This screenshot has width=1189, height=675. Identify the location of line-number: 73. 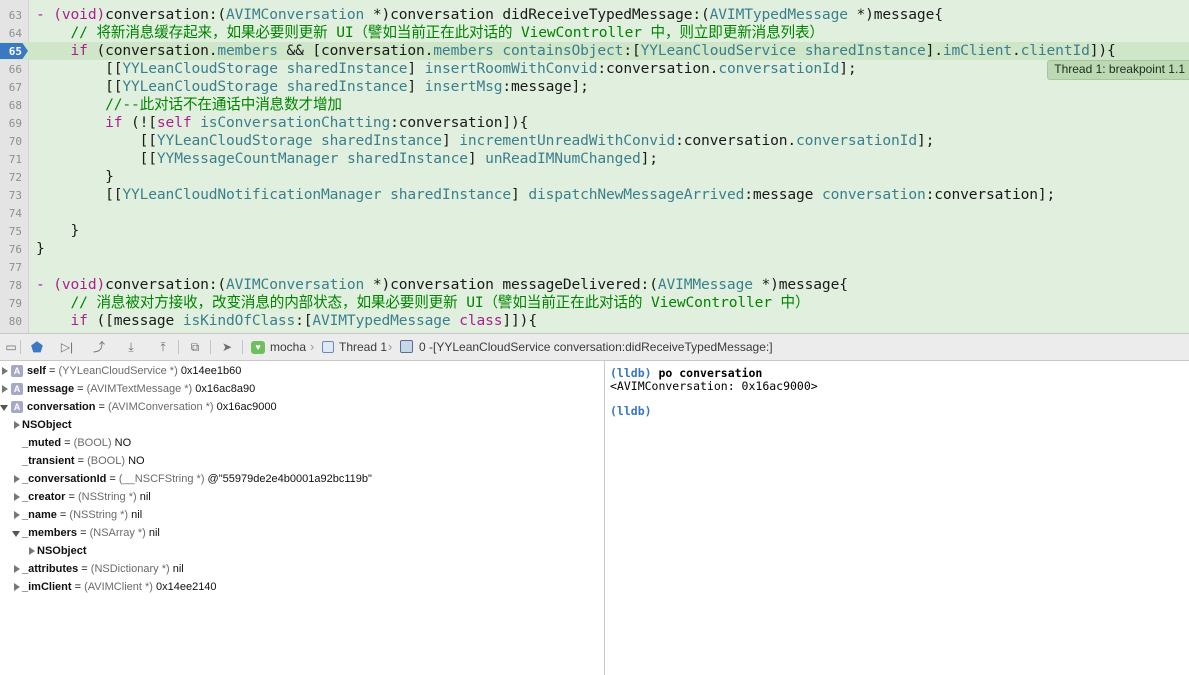
(11, 195).